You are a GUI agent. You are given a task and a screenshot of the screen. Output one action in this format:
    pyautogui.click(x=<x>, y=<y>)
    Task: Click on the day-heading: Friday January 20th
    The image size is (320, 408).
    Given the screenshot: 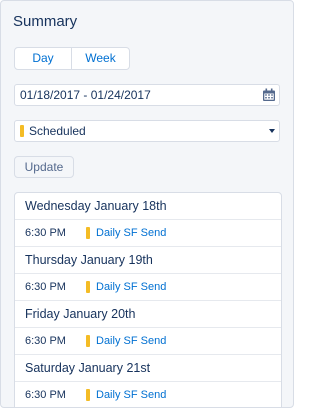 What is the action you would take?
    pyautogui.click(x=148, y=314)
    